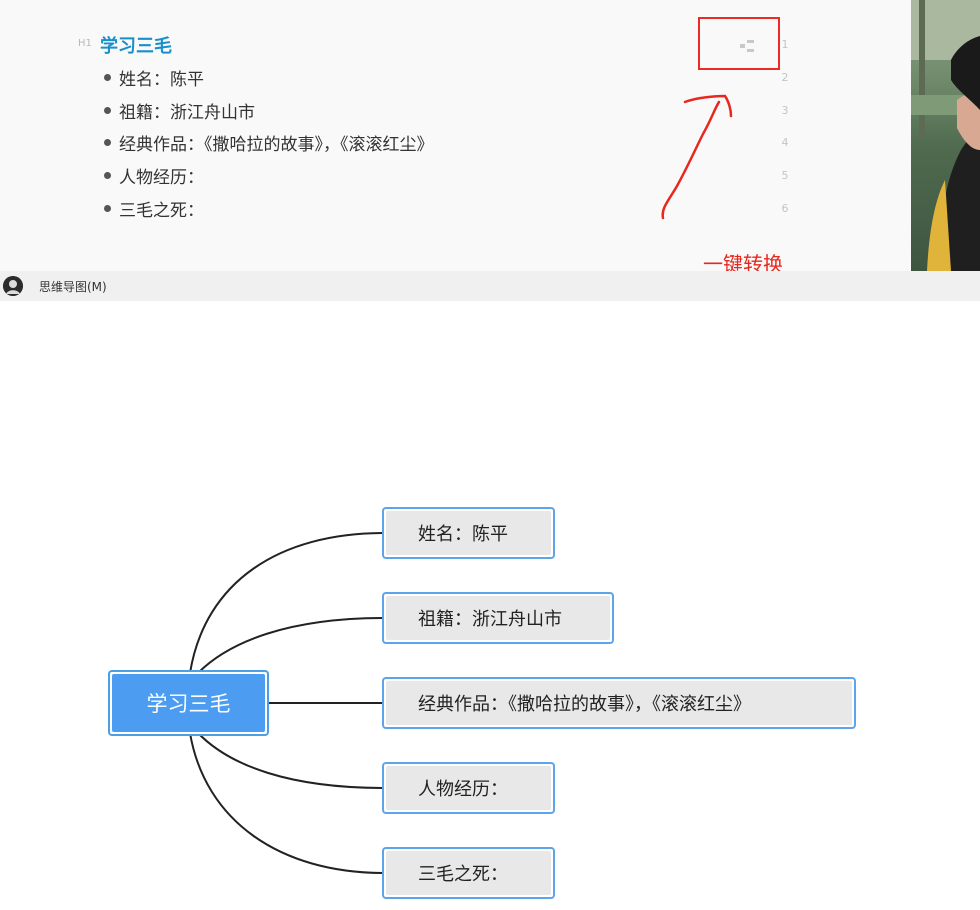 This screenshot has width=980, height=910. I want to click on mindmap-child-node: 姓名：陈平, so click(468, 533).